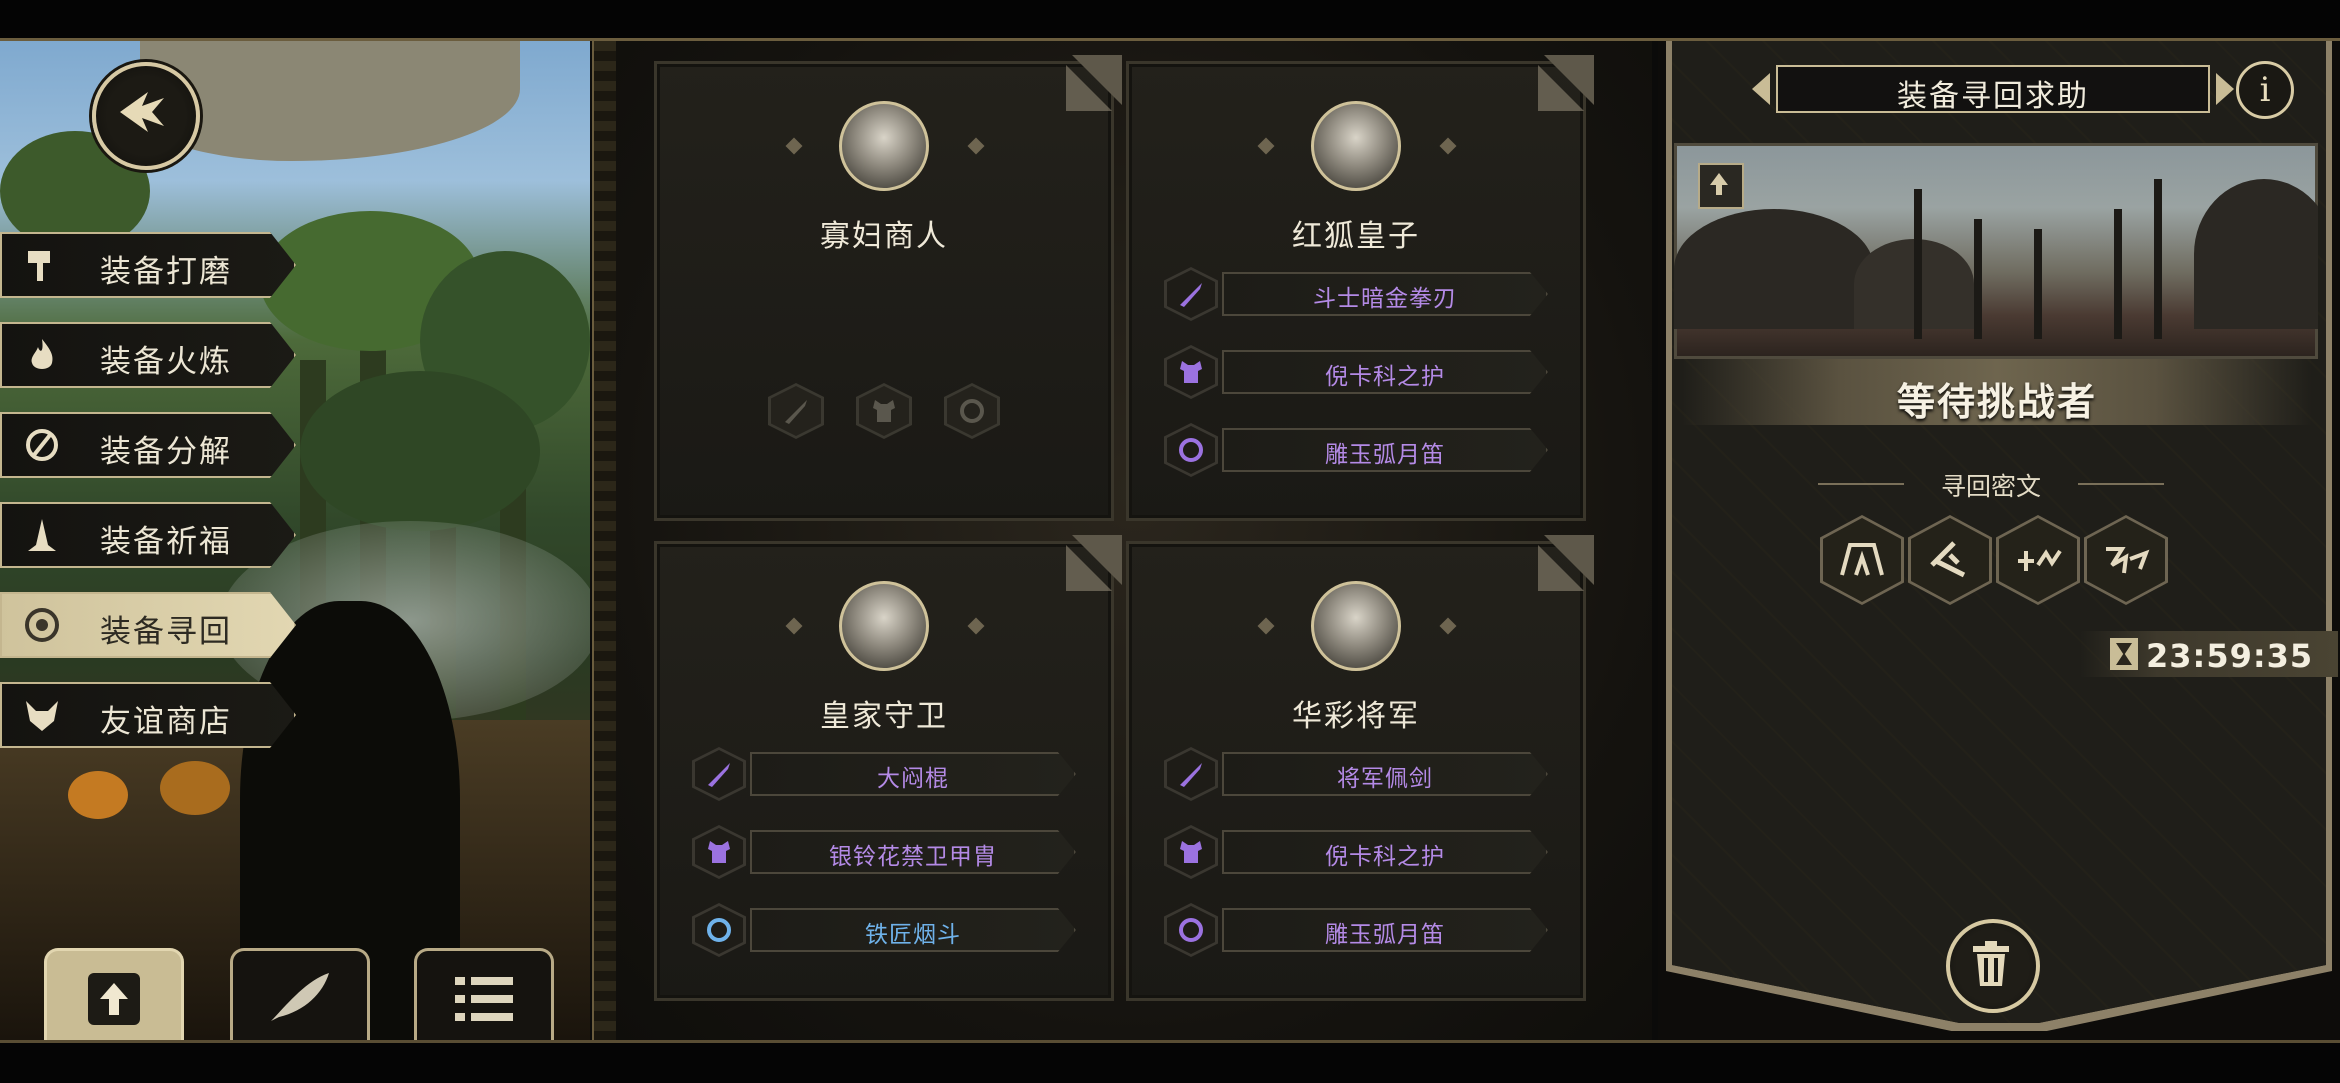 This screenshot has height=1083, width=2340. I want to click on list-icon, so click(484, 999).